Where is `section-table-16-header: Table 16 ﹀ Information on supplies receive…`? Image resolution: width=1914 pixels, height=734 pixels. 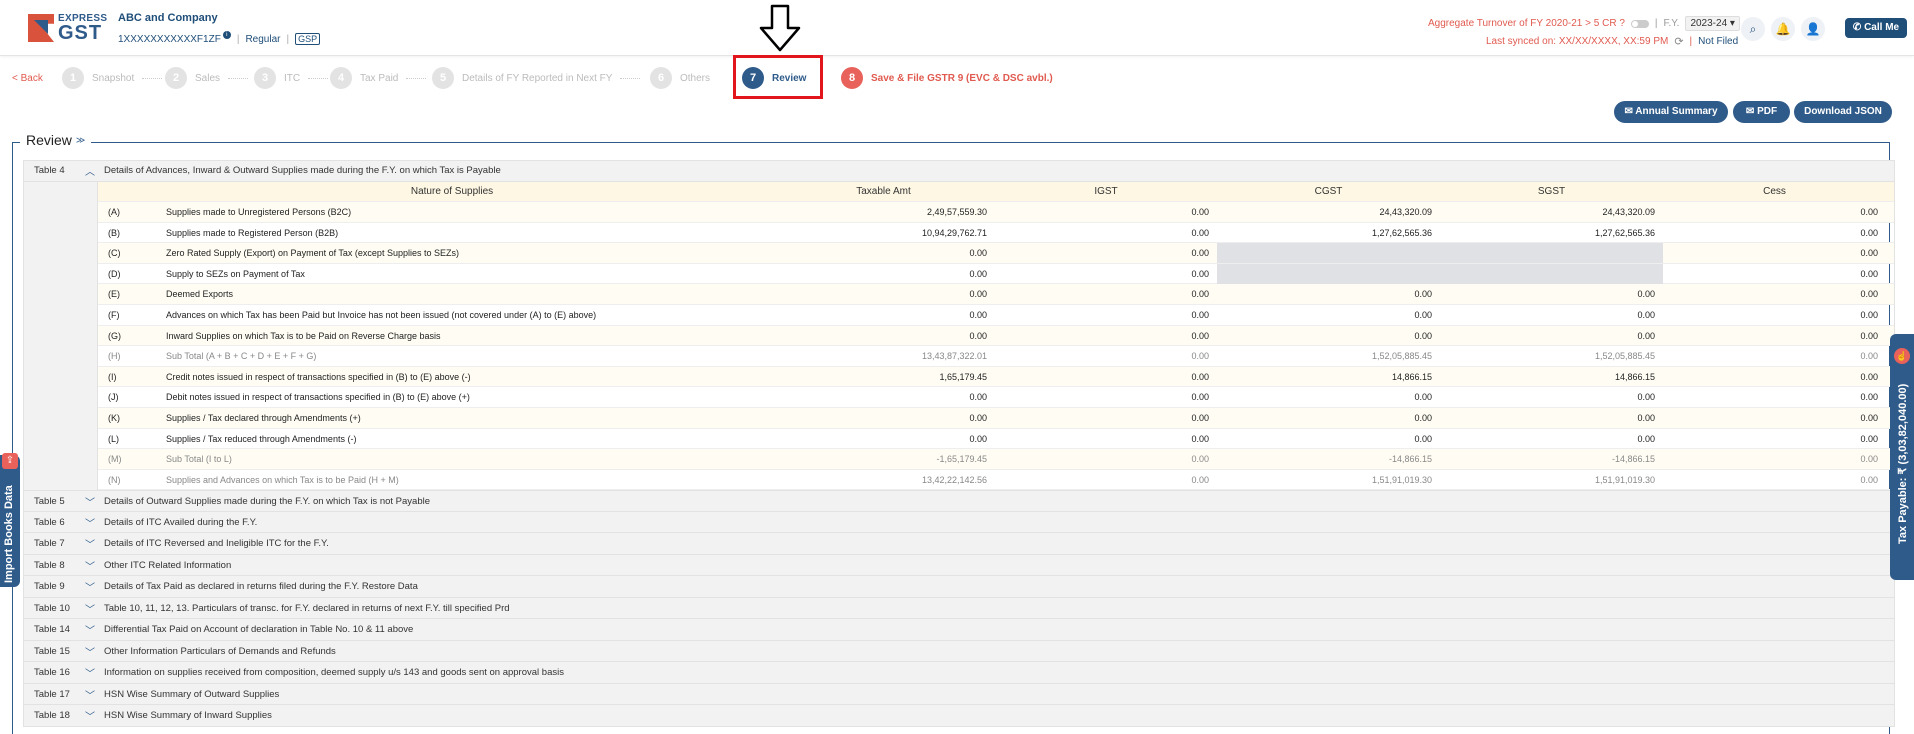
section-table-16-header: Table 16 ﹀ Information on supplies receive… is located at coordinates (959, 673).